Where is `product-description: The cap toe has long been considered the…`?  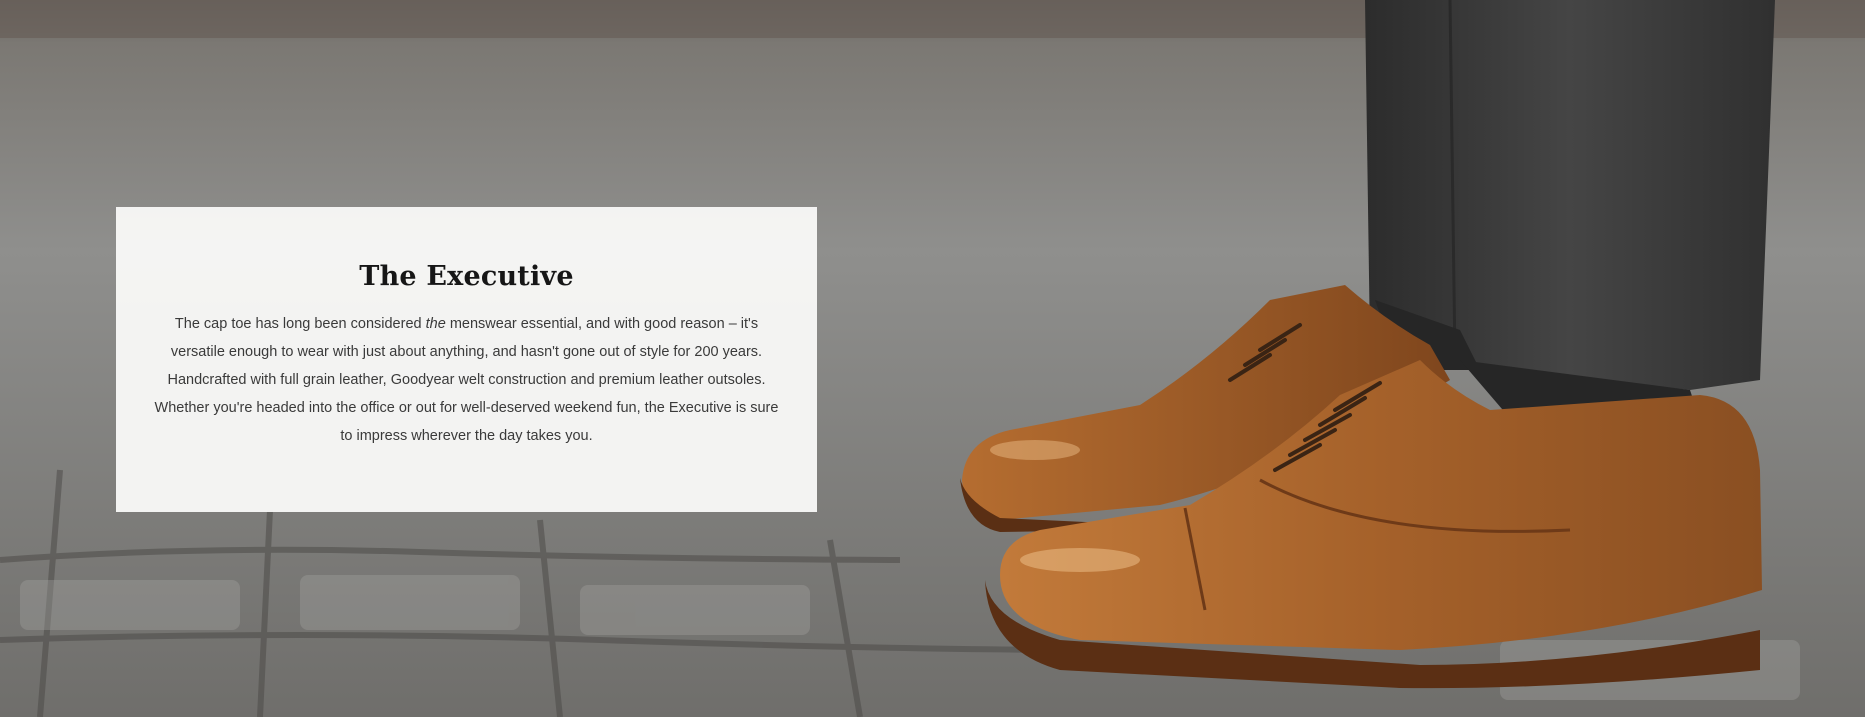 product-description: The cap toe has long been considered the… is located at coordinates (466, 380).